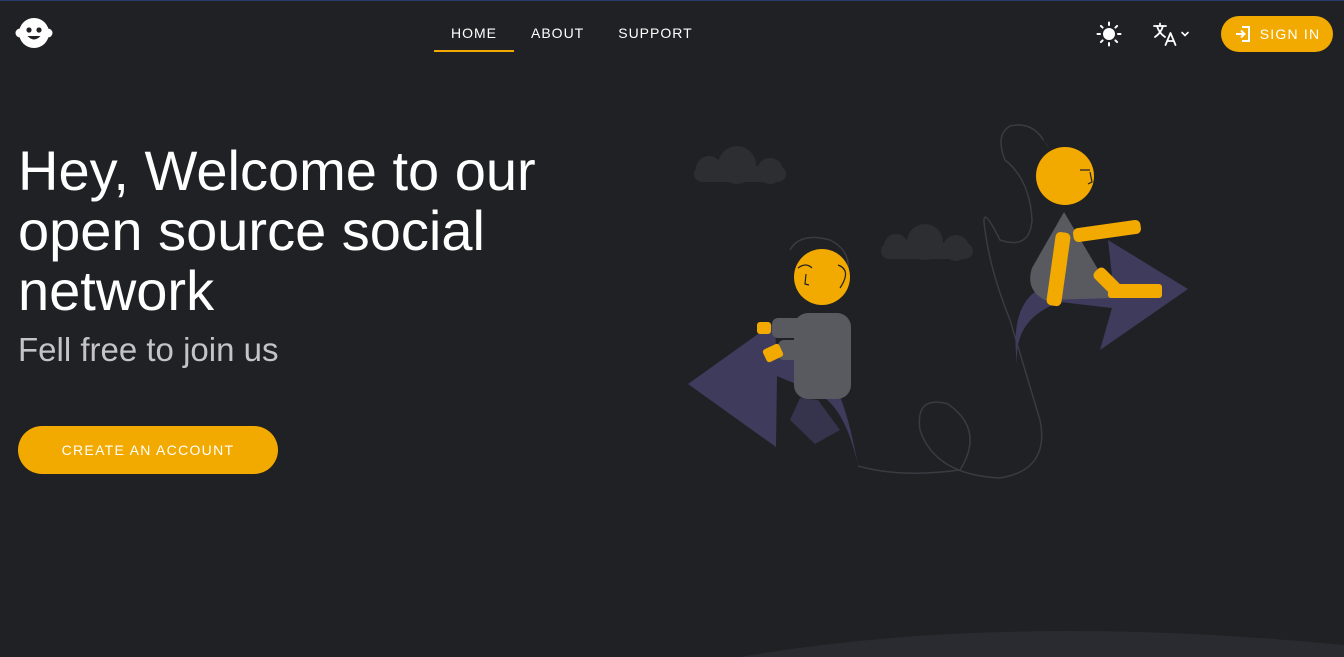 This screenshot has width=1344, height=657. Describe the element at coordinates (1042, 644) in the screenshot. I see `bottom-wave-decoration` at that location.